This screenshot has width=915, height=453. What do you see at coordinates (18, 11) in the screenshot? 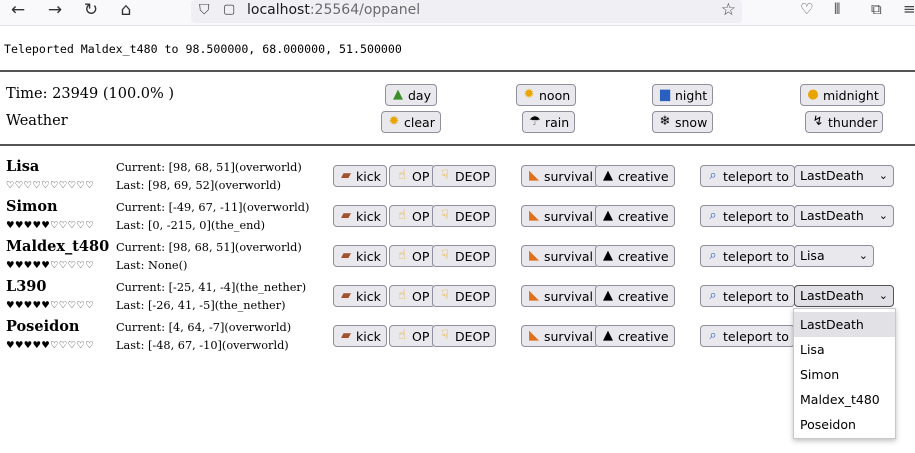
I see `back-arrow-icon: ←` at bounding box center [18, 11].